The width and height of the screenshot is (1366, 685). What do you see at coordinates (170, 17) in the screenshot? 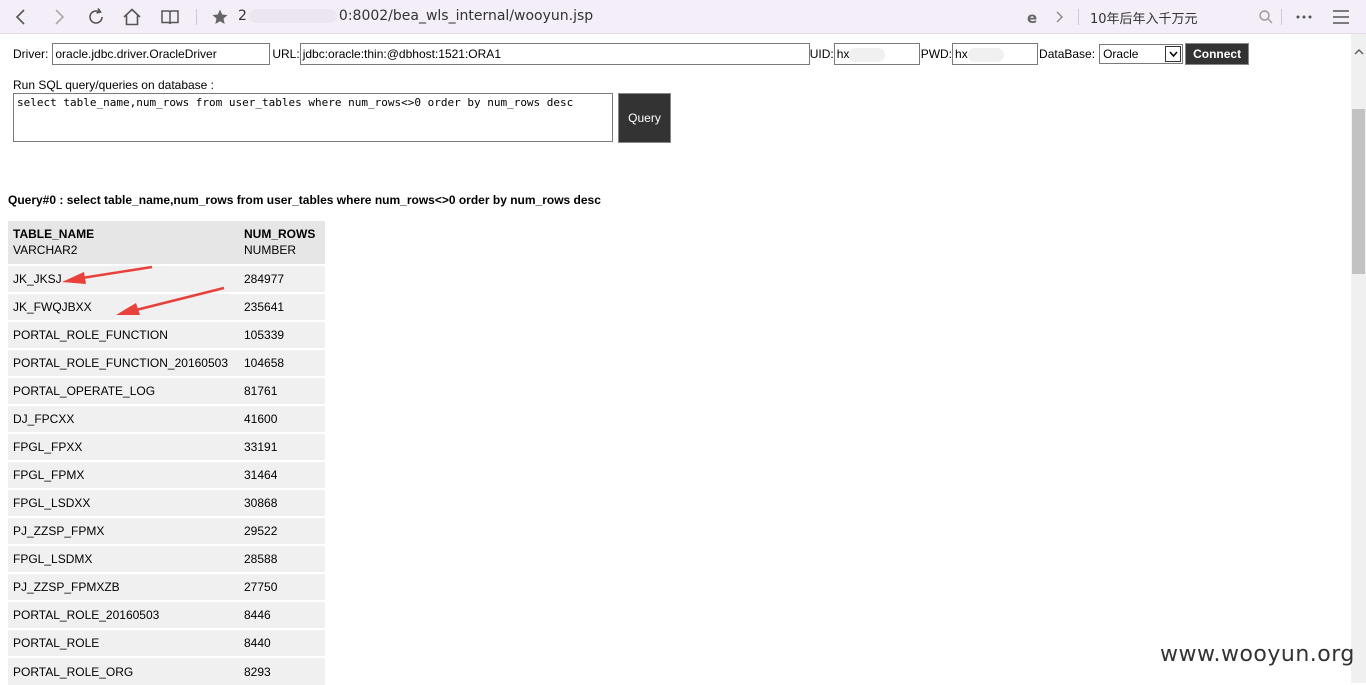
I see `reading-view-icon` at bounding box center [170, 17].